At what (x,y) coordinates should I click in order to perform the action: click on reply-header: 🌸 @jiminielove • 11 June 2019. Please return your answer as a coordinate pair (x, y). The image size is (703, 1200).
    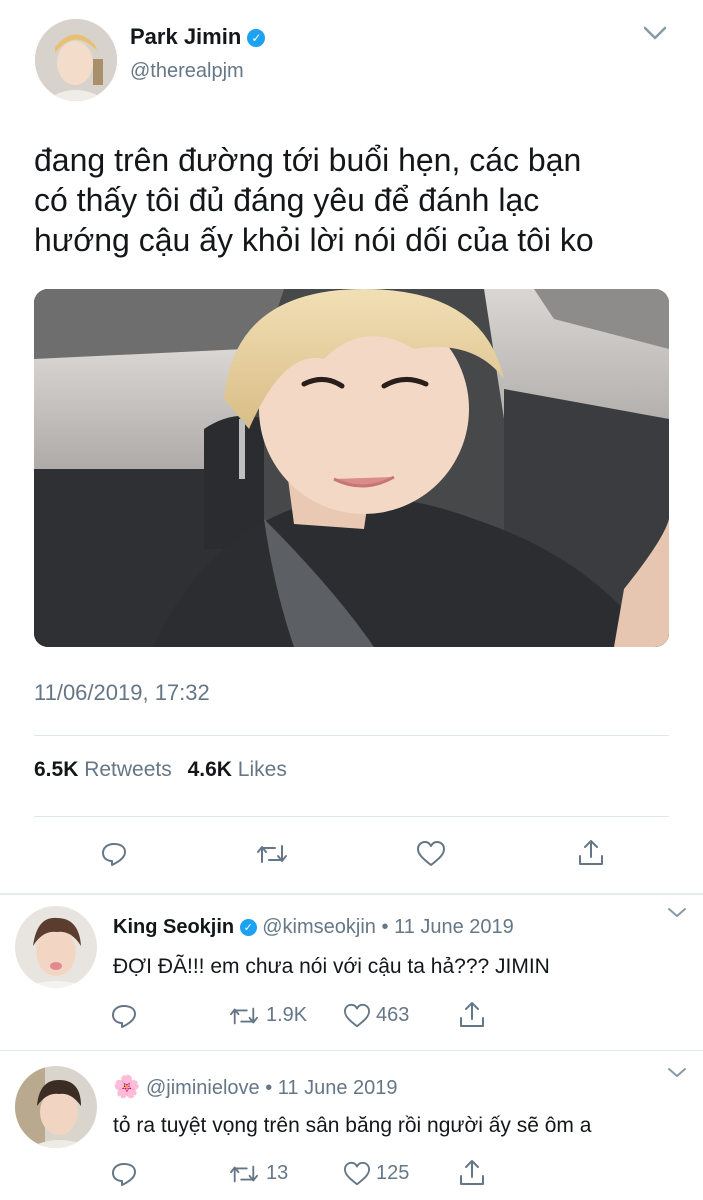
    Looking at the image, I should click on (255, 1087).